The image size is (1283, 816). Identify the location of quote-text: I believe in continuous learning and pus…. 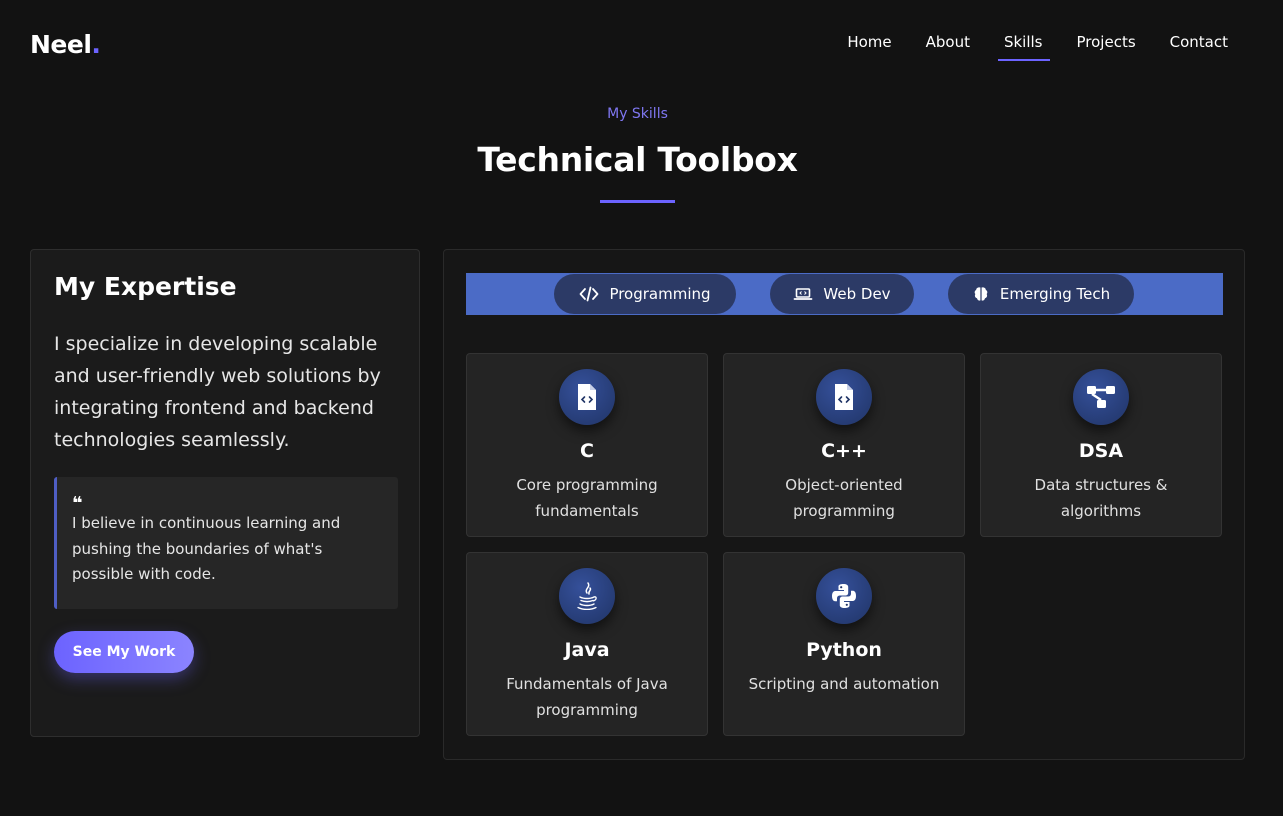
(206, 548).